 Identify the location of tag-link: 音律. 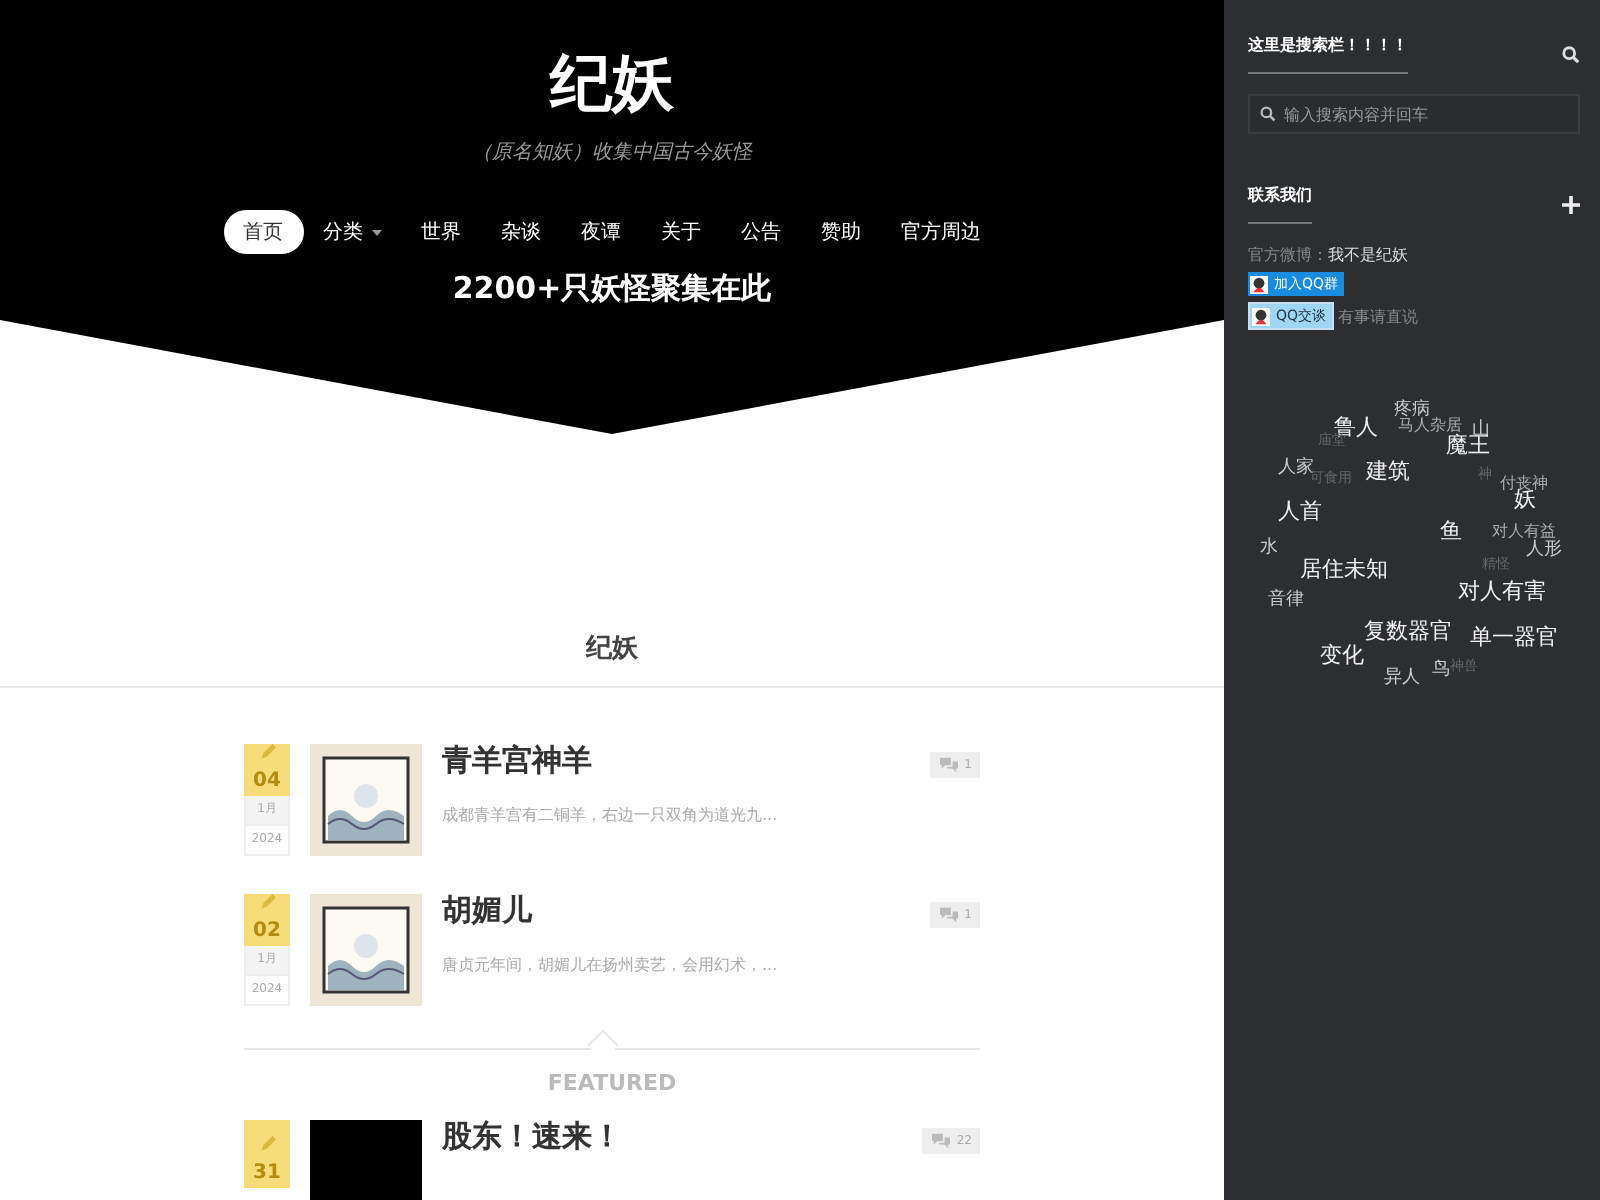
(1286, 601).